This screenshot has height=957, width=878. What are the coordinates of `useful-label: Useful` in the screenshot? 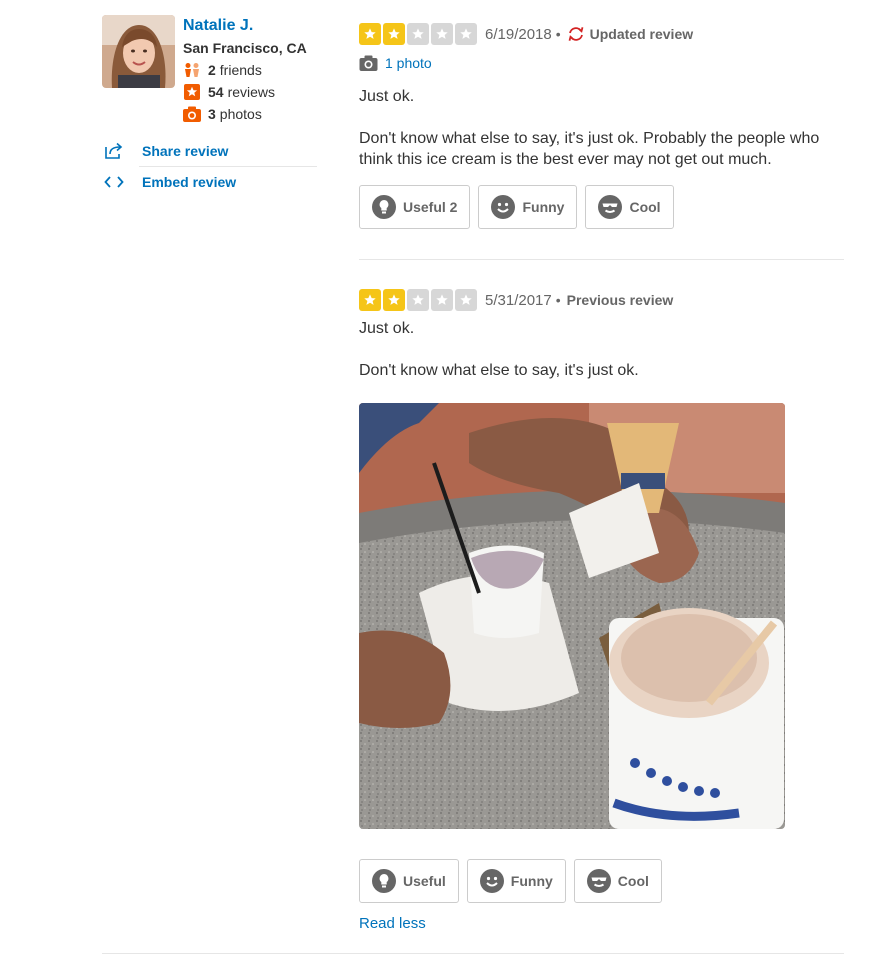 It's located at (424, 881).